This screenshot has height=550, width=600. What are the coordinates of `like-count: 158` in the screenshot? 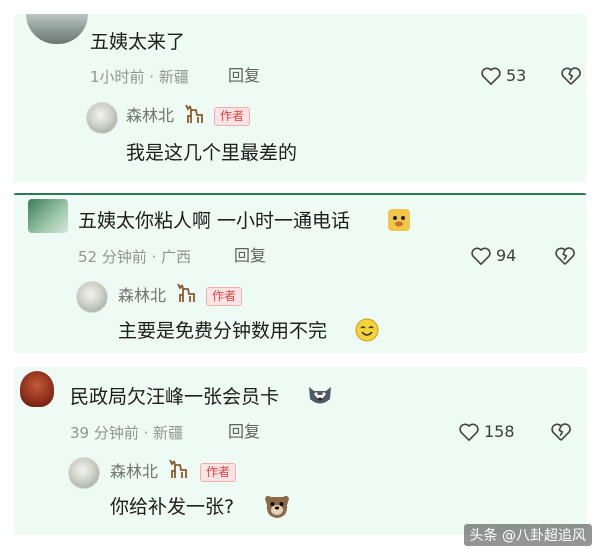 It's located at (499, 431).